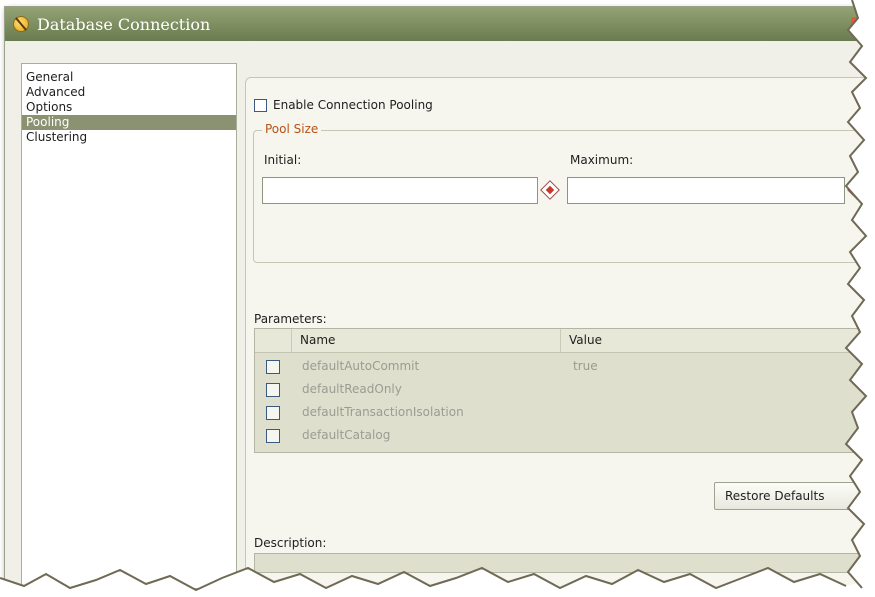 This screenshot has height=597, width=875. I want to click on table-header: Name Value, so click(563, 341).